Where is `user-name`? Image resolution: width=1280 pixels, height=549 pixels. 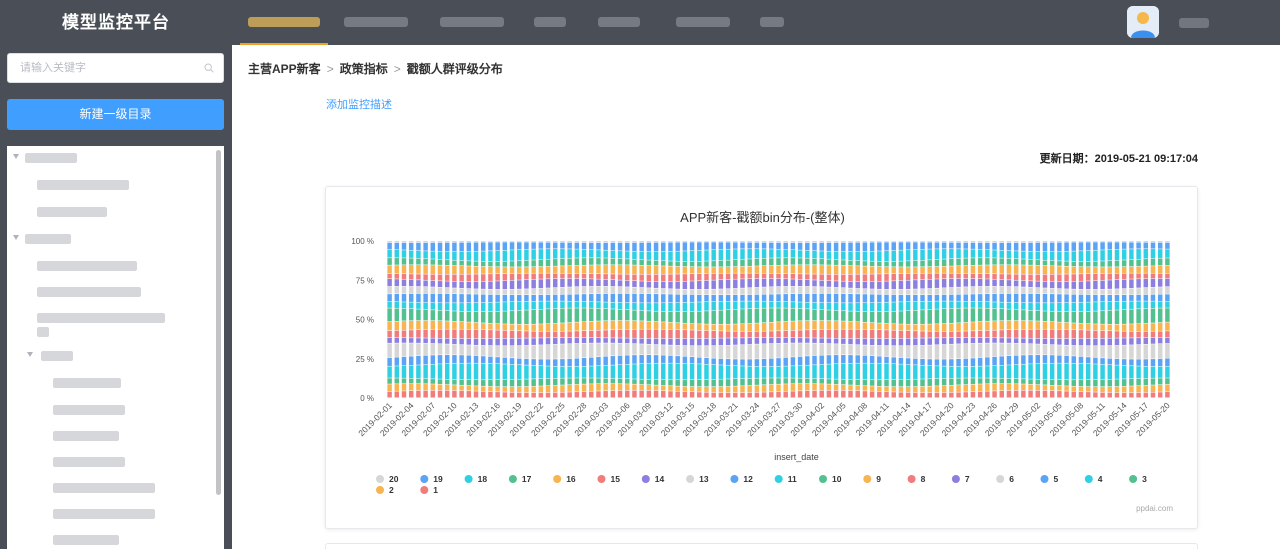 user-name is located at coordinates (1194, 23).